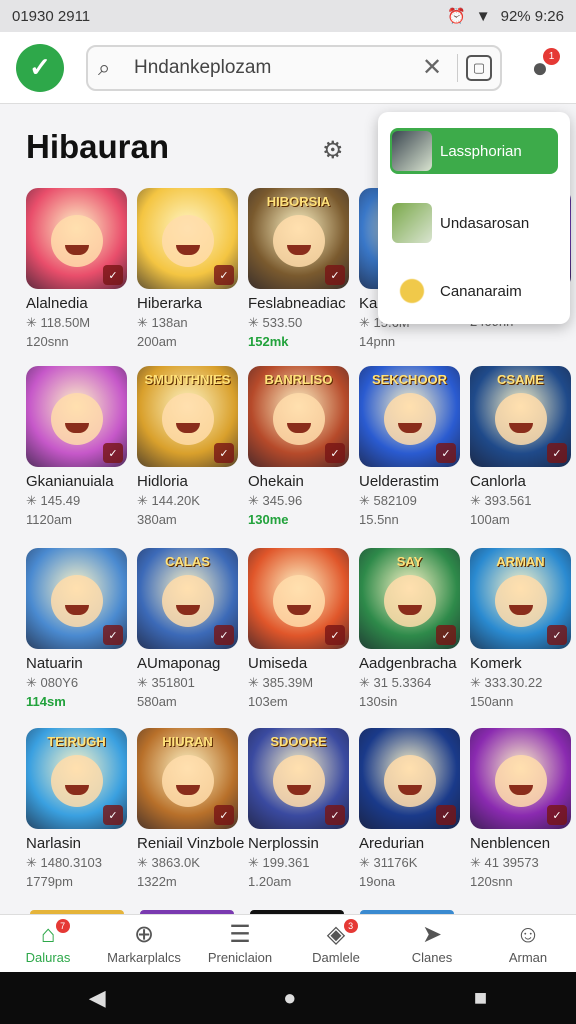 The image size is (576, 1024). Describe the element at coordinates (40, 67) in the screenshot. I see `app-logo-icon: ✓` at that location.